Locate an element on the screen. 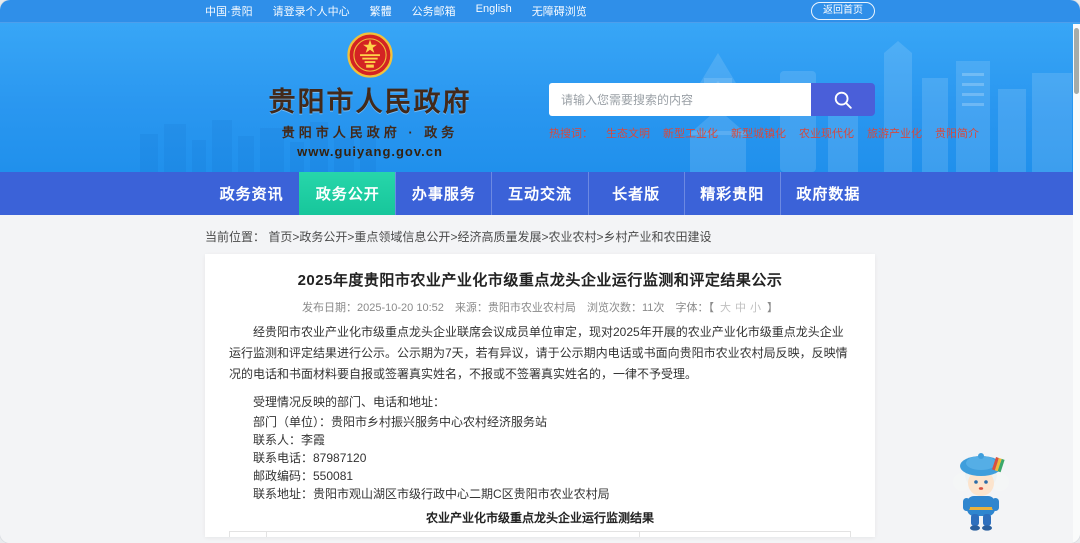 The image size is (1080, 543). top-link-accessibility: 无障碍浏览 is located at coordinates (559, 11).